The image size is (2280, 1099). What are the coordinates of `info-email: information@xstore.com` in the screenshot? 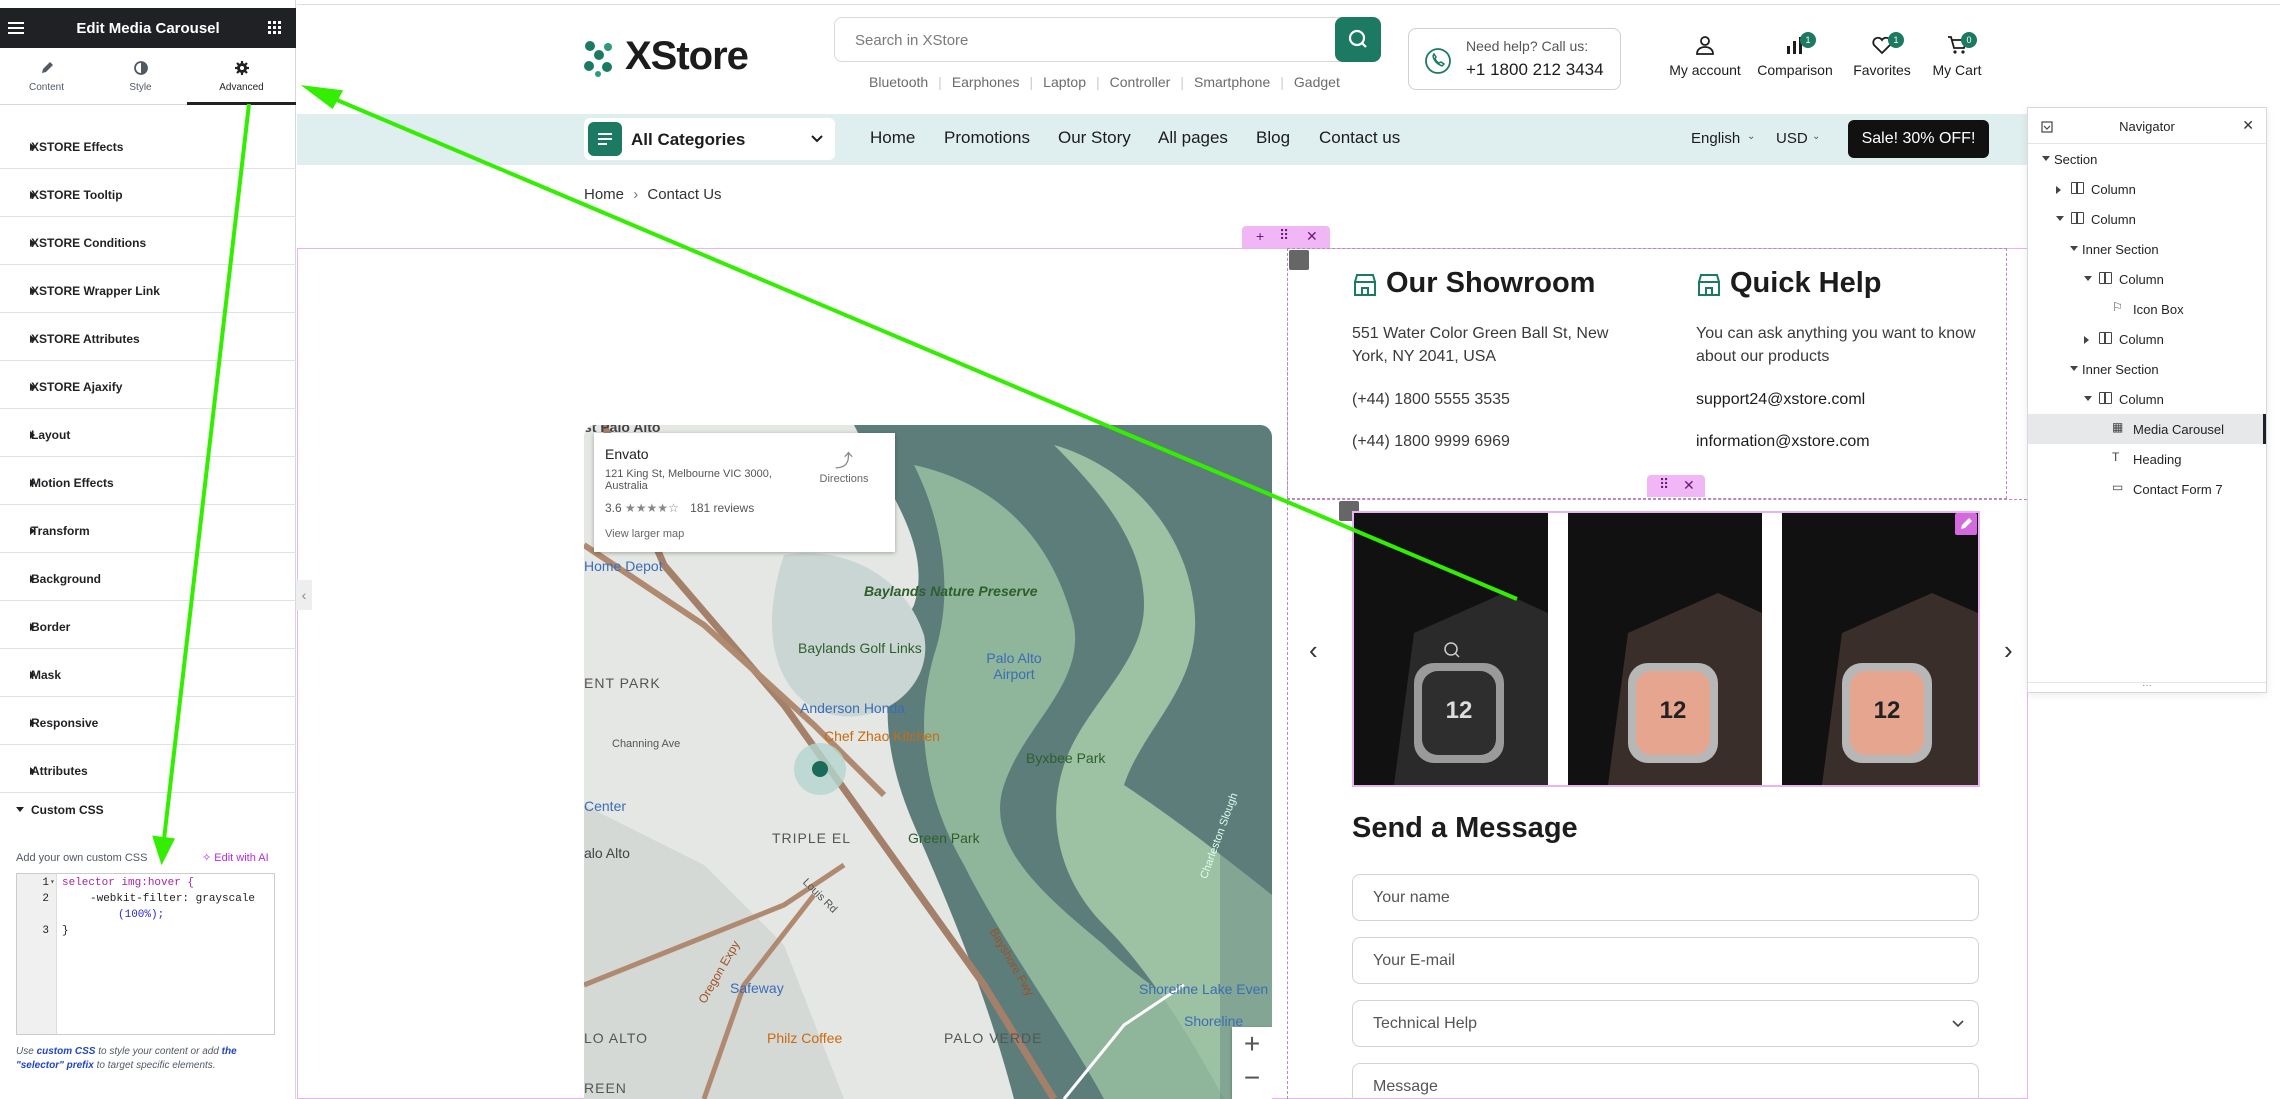 It's located at (1783, 441).